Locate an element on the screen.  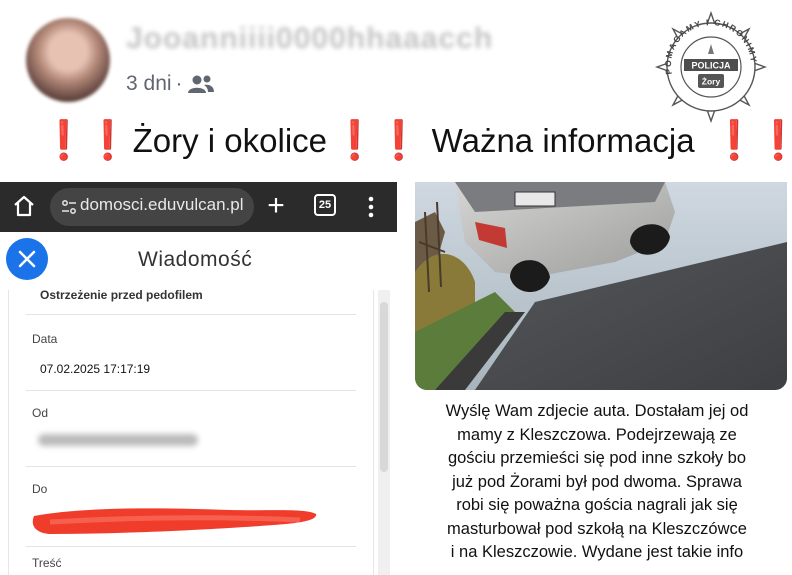
site-settings-icon is located at coordinates (69, 207).